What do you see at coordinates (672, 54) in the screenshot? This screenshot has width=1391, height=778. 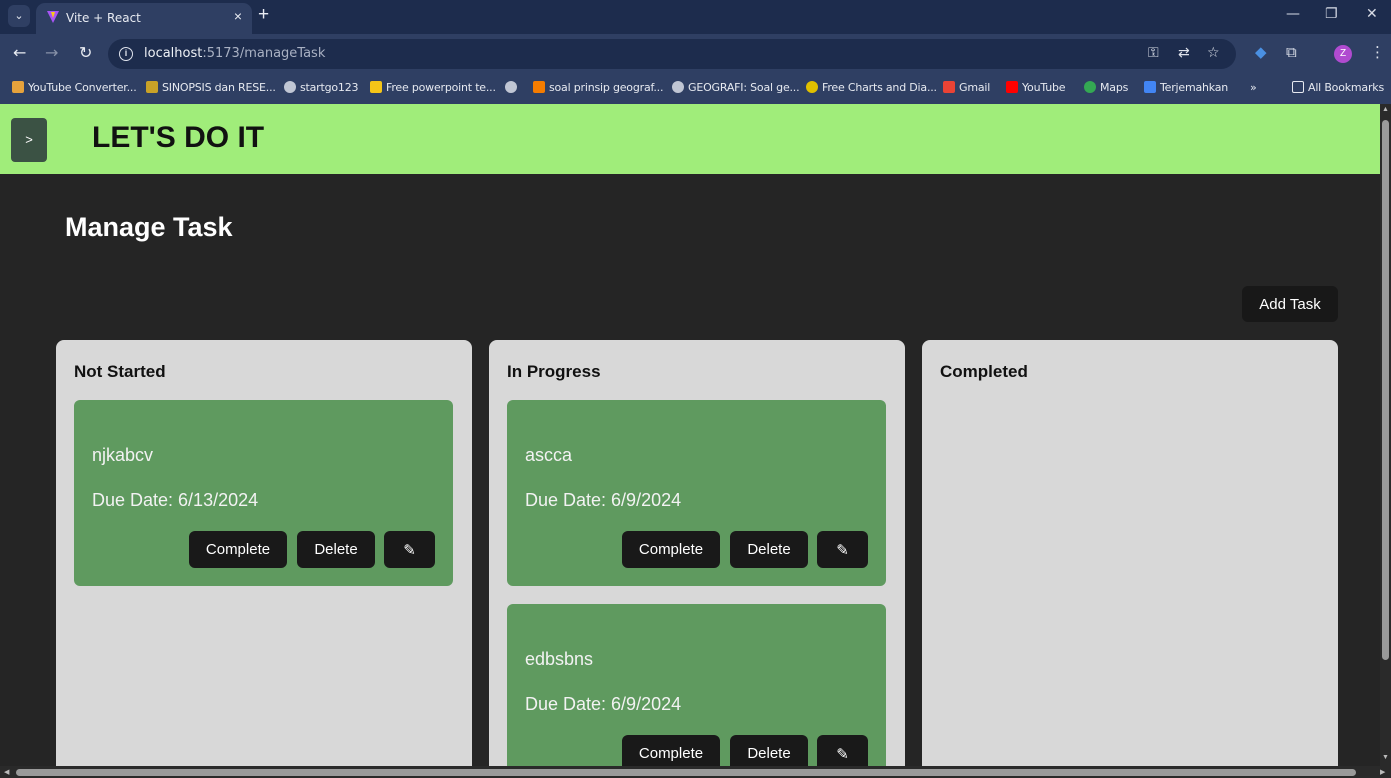 I see `address-bar: i localhost:5173/manageTask ⚿ ⇄ ☆` at bounding box center [672, 54].